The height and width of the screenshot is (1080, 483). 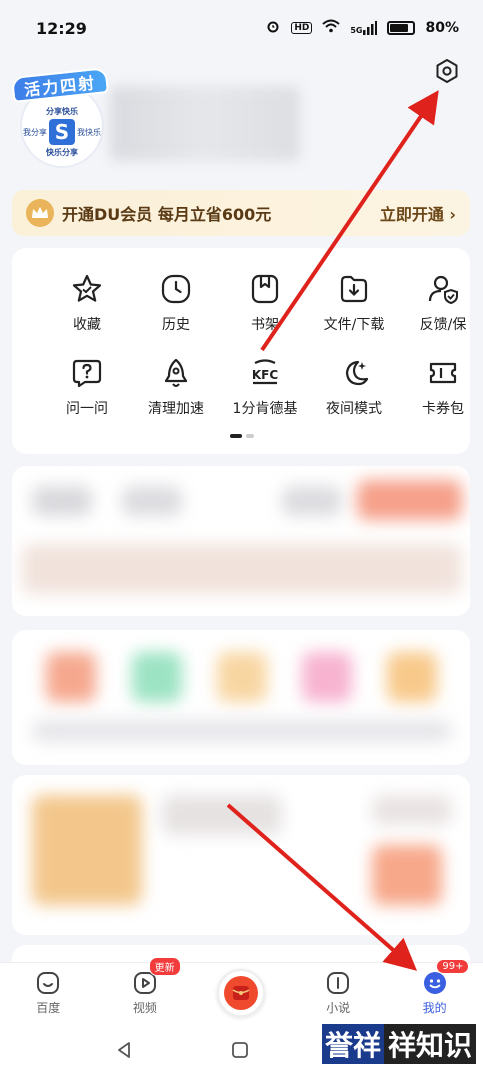 I want to click on avatar-text-2: 我分享, so click(x=35, y=132).